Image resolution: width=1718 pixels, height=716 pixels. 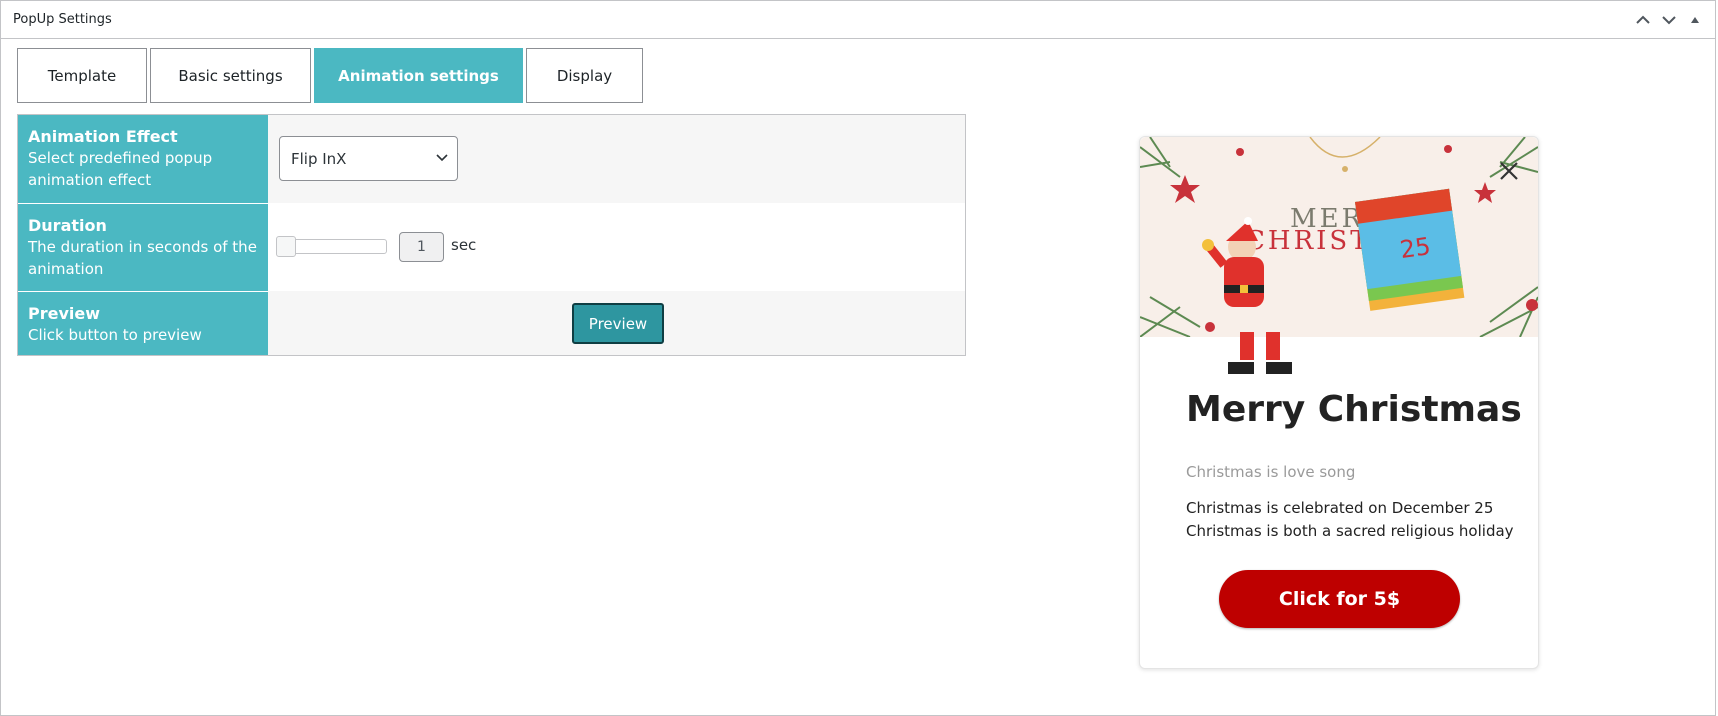 What do you see at coordinates (464, 245) in the screenshot?
I see `duration-unit: sec` at bounding box center [464, 245].